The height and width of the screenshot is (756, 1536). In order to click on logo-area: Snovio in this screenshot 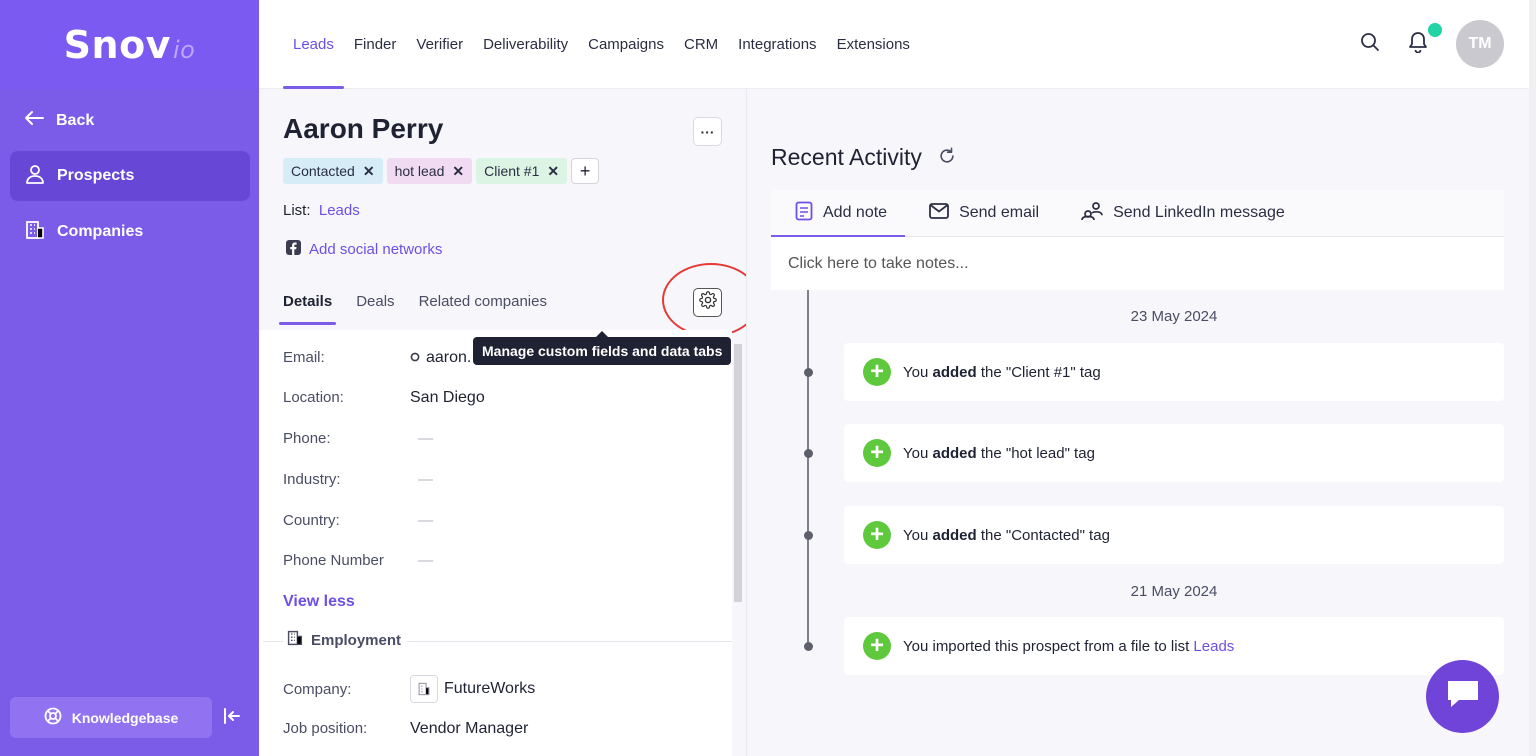, I will do `click(129, 44)`.